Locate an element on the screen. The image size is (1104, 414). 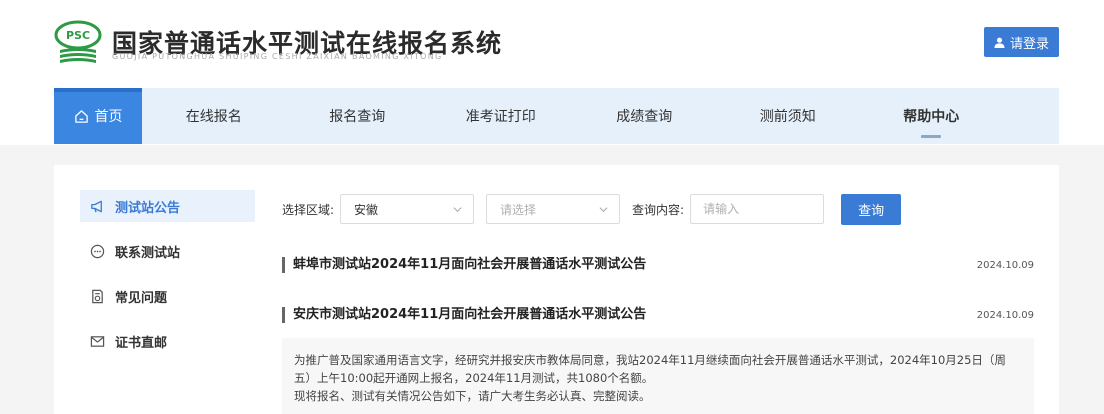
query-input is located at coordinates (757, 209).